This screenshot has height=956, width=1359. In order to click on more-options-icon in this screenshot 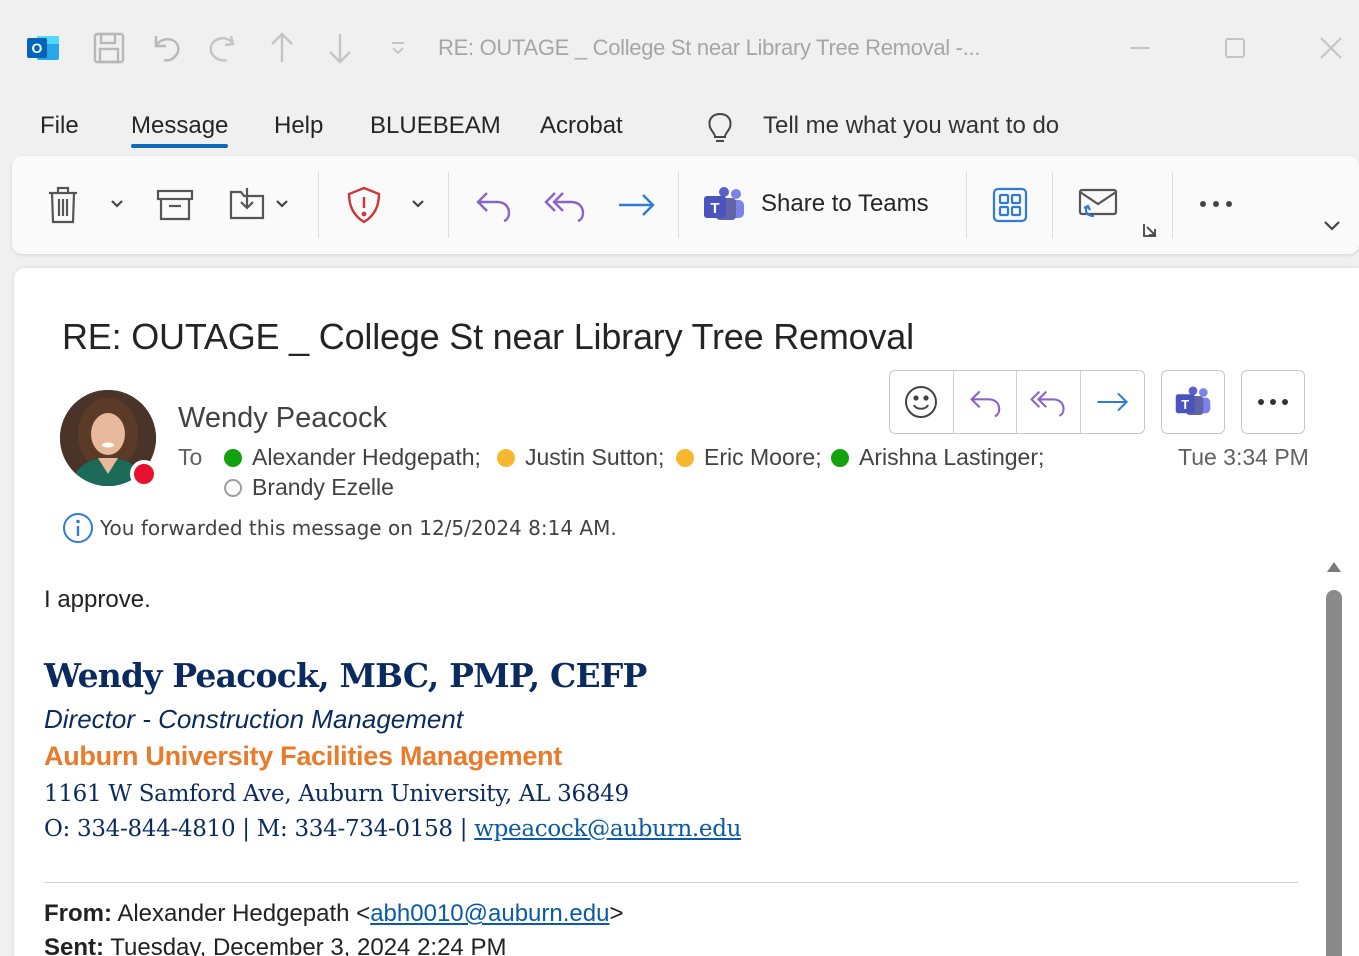, I will do `click(1216, 204)`.